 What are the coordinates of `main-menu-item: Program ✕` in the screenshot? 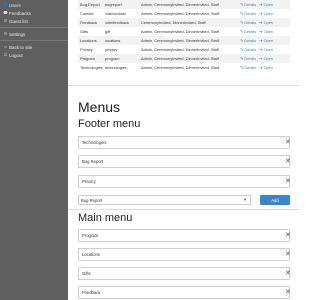 It's located at (184, 235).